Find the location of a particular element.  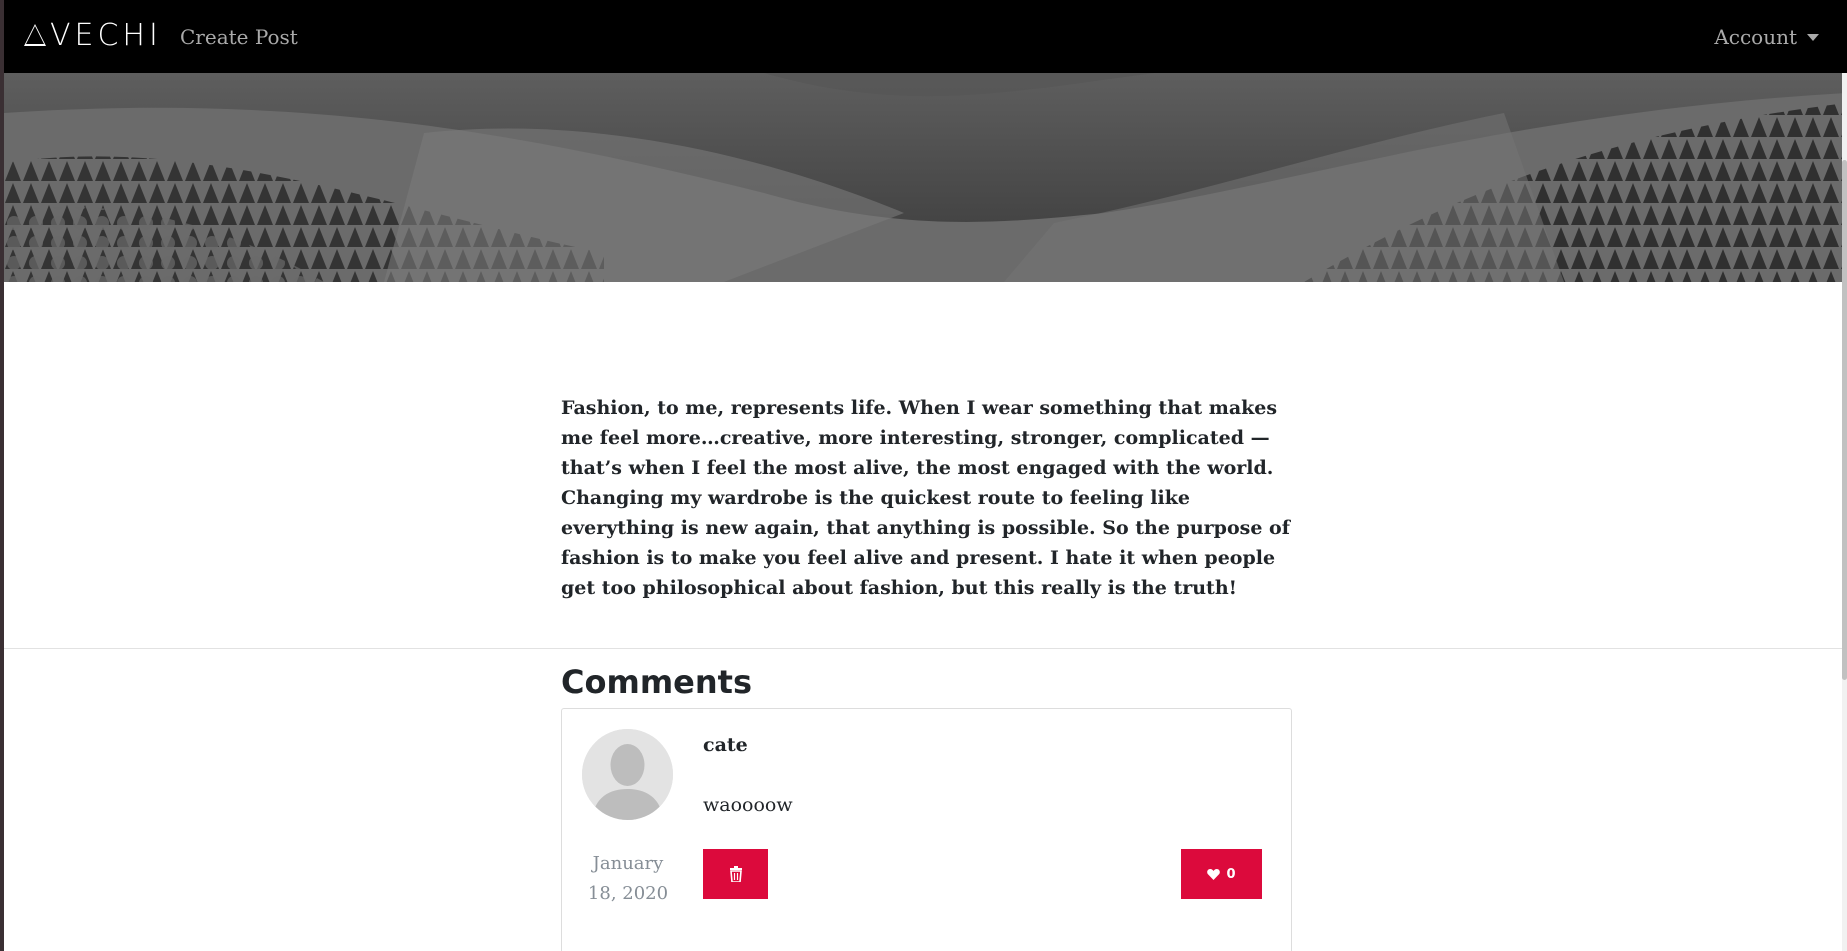

like-count: 0 is located at coordinates (1231, 874).